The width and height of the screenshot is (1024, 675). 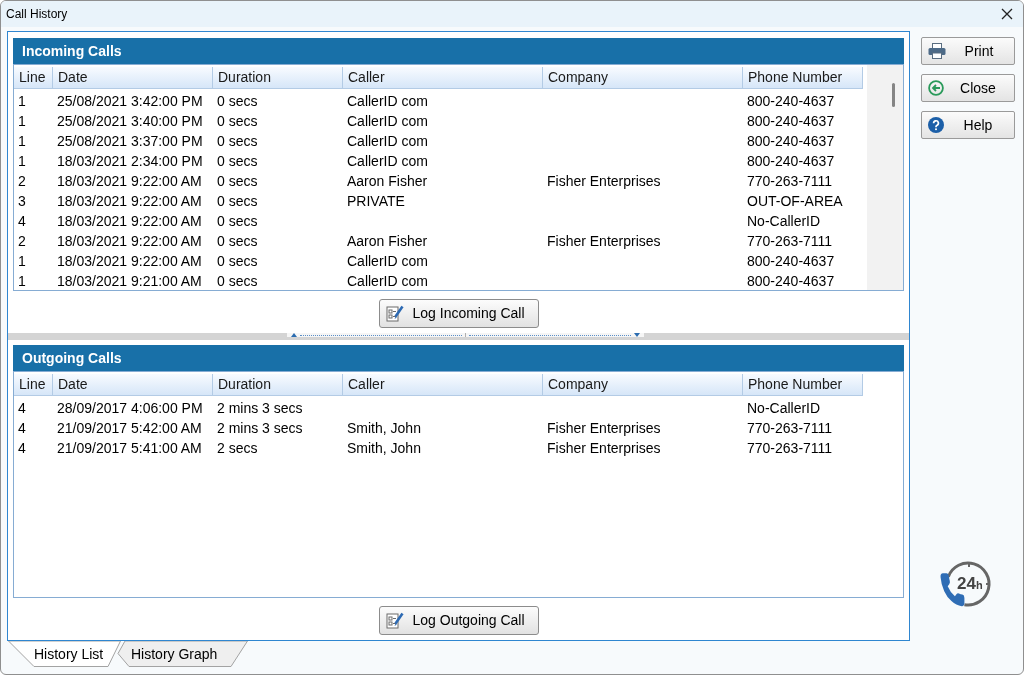 I want to click on table-cell-text: 2 secs, so click(x=237, y=448).